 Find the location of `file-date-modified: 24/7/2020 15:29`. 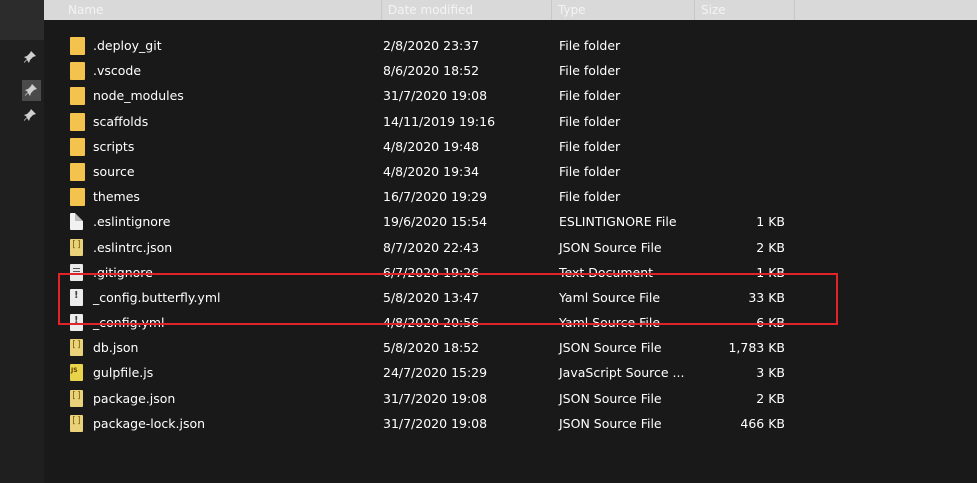

file-date-modified: 24/7/2020 15:29 is located at coordinates (435, 373).